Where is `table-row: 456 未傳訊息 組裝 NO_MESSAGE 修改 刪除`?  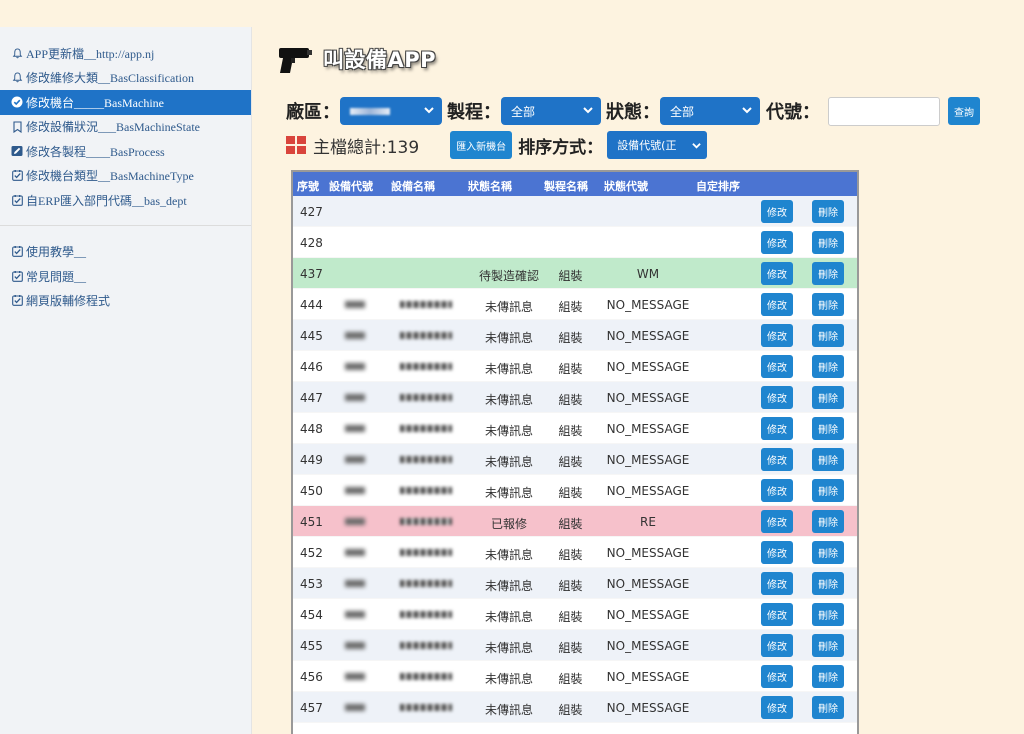 table-row: 456 未傳訊息 組裝 NO_MESSAGE 修改 刪除 is located at coordinates (575, 676).